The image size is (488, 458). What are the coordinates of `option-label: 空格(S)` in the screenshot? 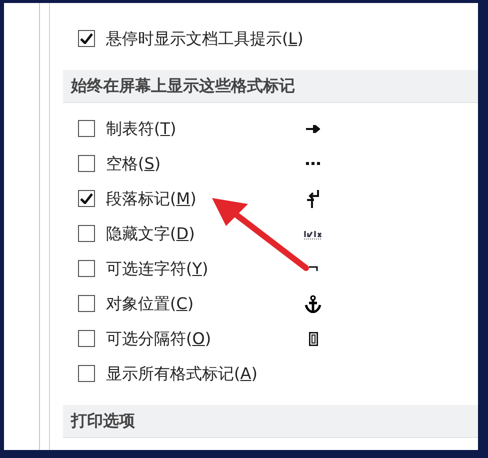 It's located at (134, 163).